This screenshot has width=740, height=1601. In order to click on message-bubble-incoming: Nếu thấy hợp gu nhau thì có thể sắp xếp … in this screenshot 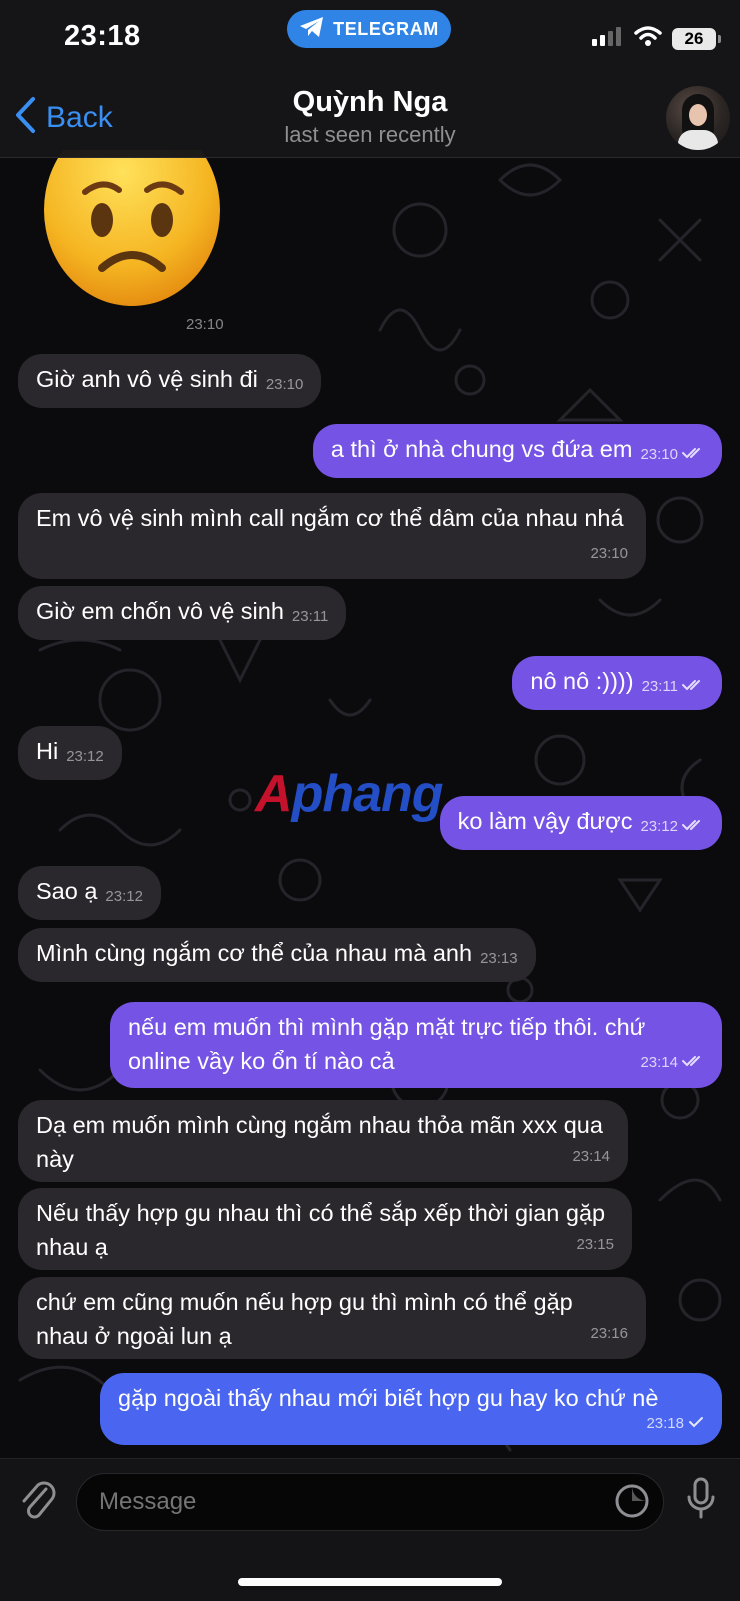, I will do `click(325, 1229)`.